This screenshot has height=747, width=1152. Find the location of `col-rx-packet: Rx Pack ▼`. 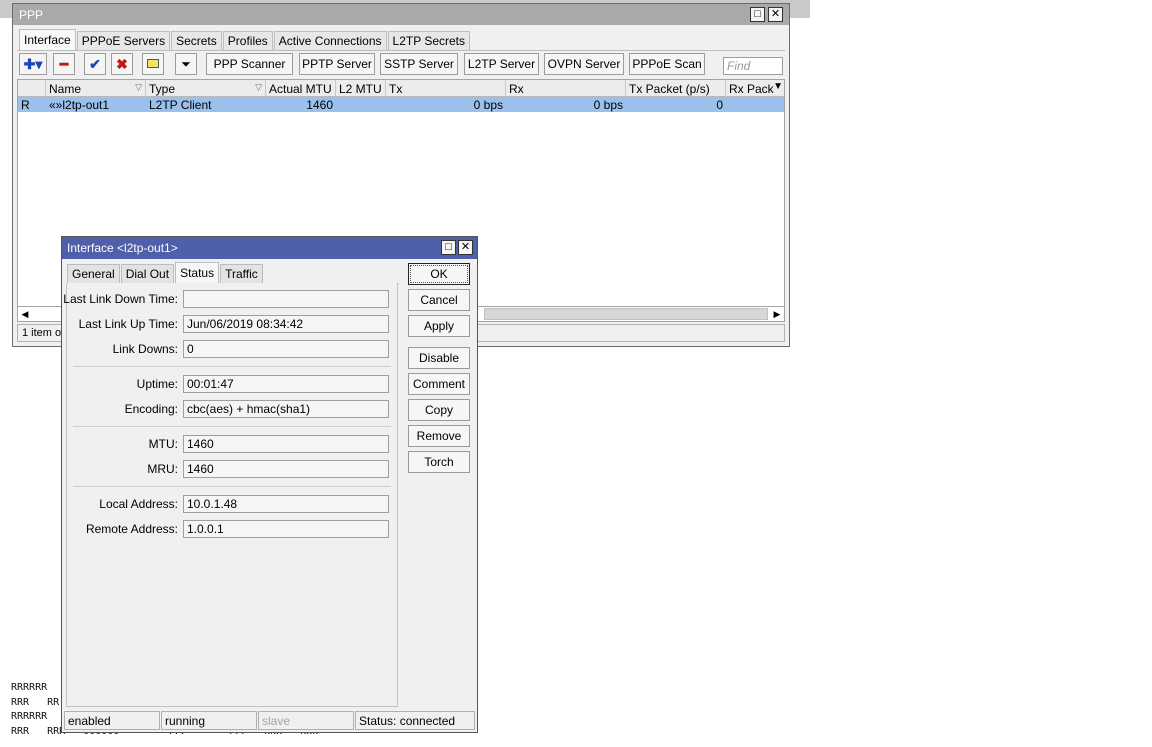

col-rx-packet: Rx Pack ▼ is located at coordinates (755, 88).